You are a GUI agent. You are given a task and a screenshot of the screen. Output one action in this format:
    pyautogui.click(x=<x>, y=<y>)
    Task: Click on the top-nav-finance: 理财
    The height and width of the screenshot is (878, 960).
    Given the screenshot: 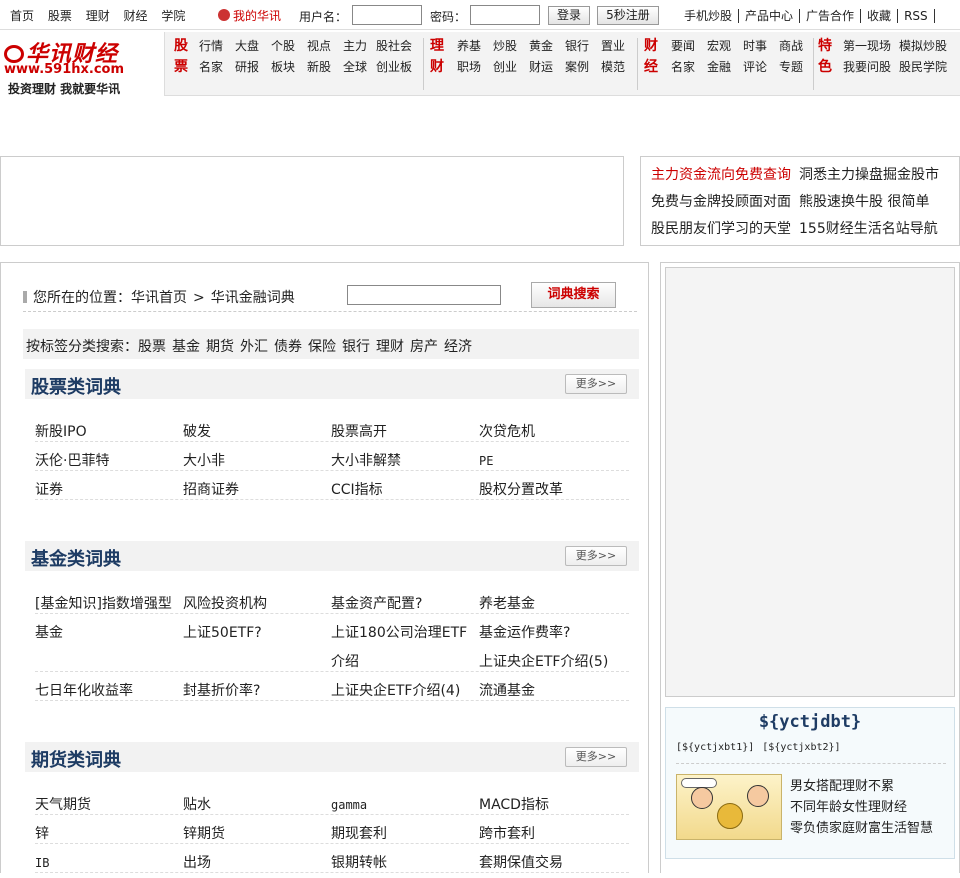 What is the action you would take?
    pyautogui.click(x=98, y=16)
    